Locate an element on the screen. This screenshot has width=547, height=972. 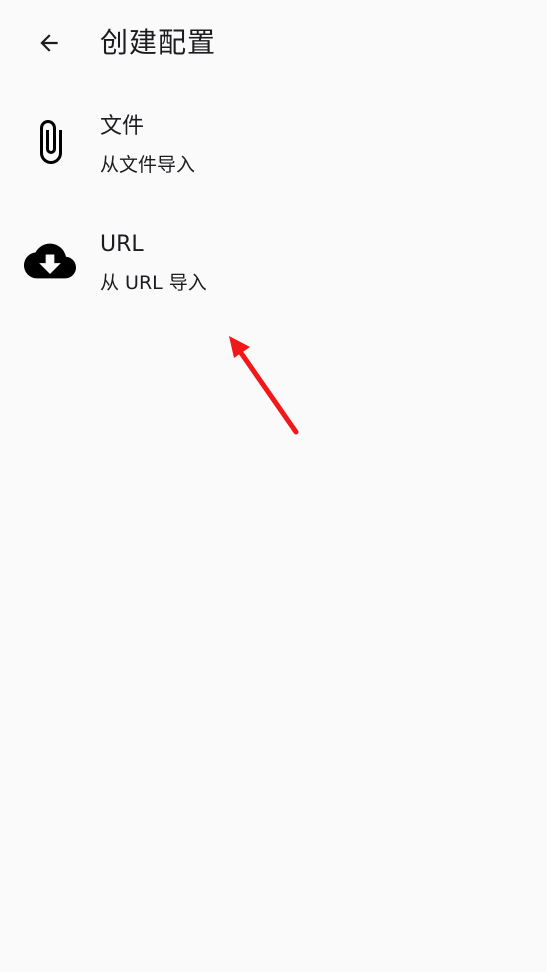
list-item-subtitle: 从文件导入 is located at coordinates (148, 165).